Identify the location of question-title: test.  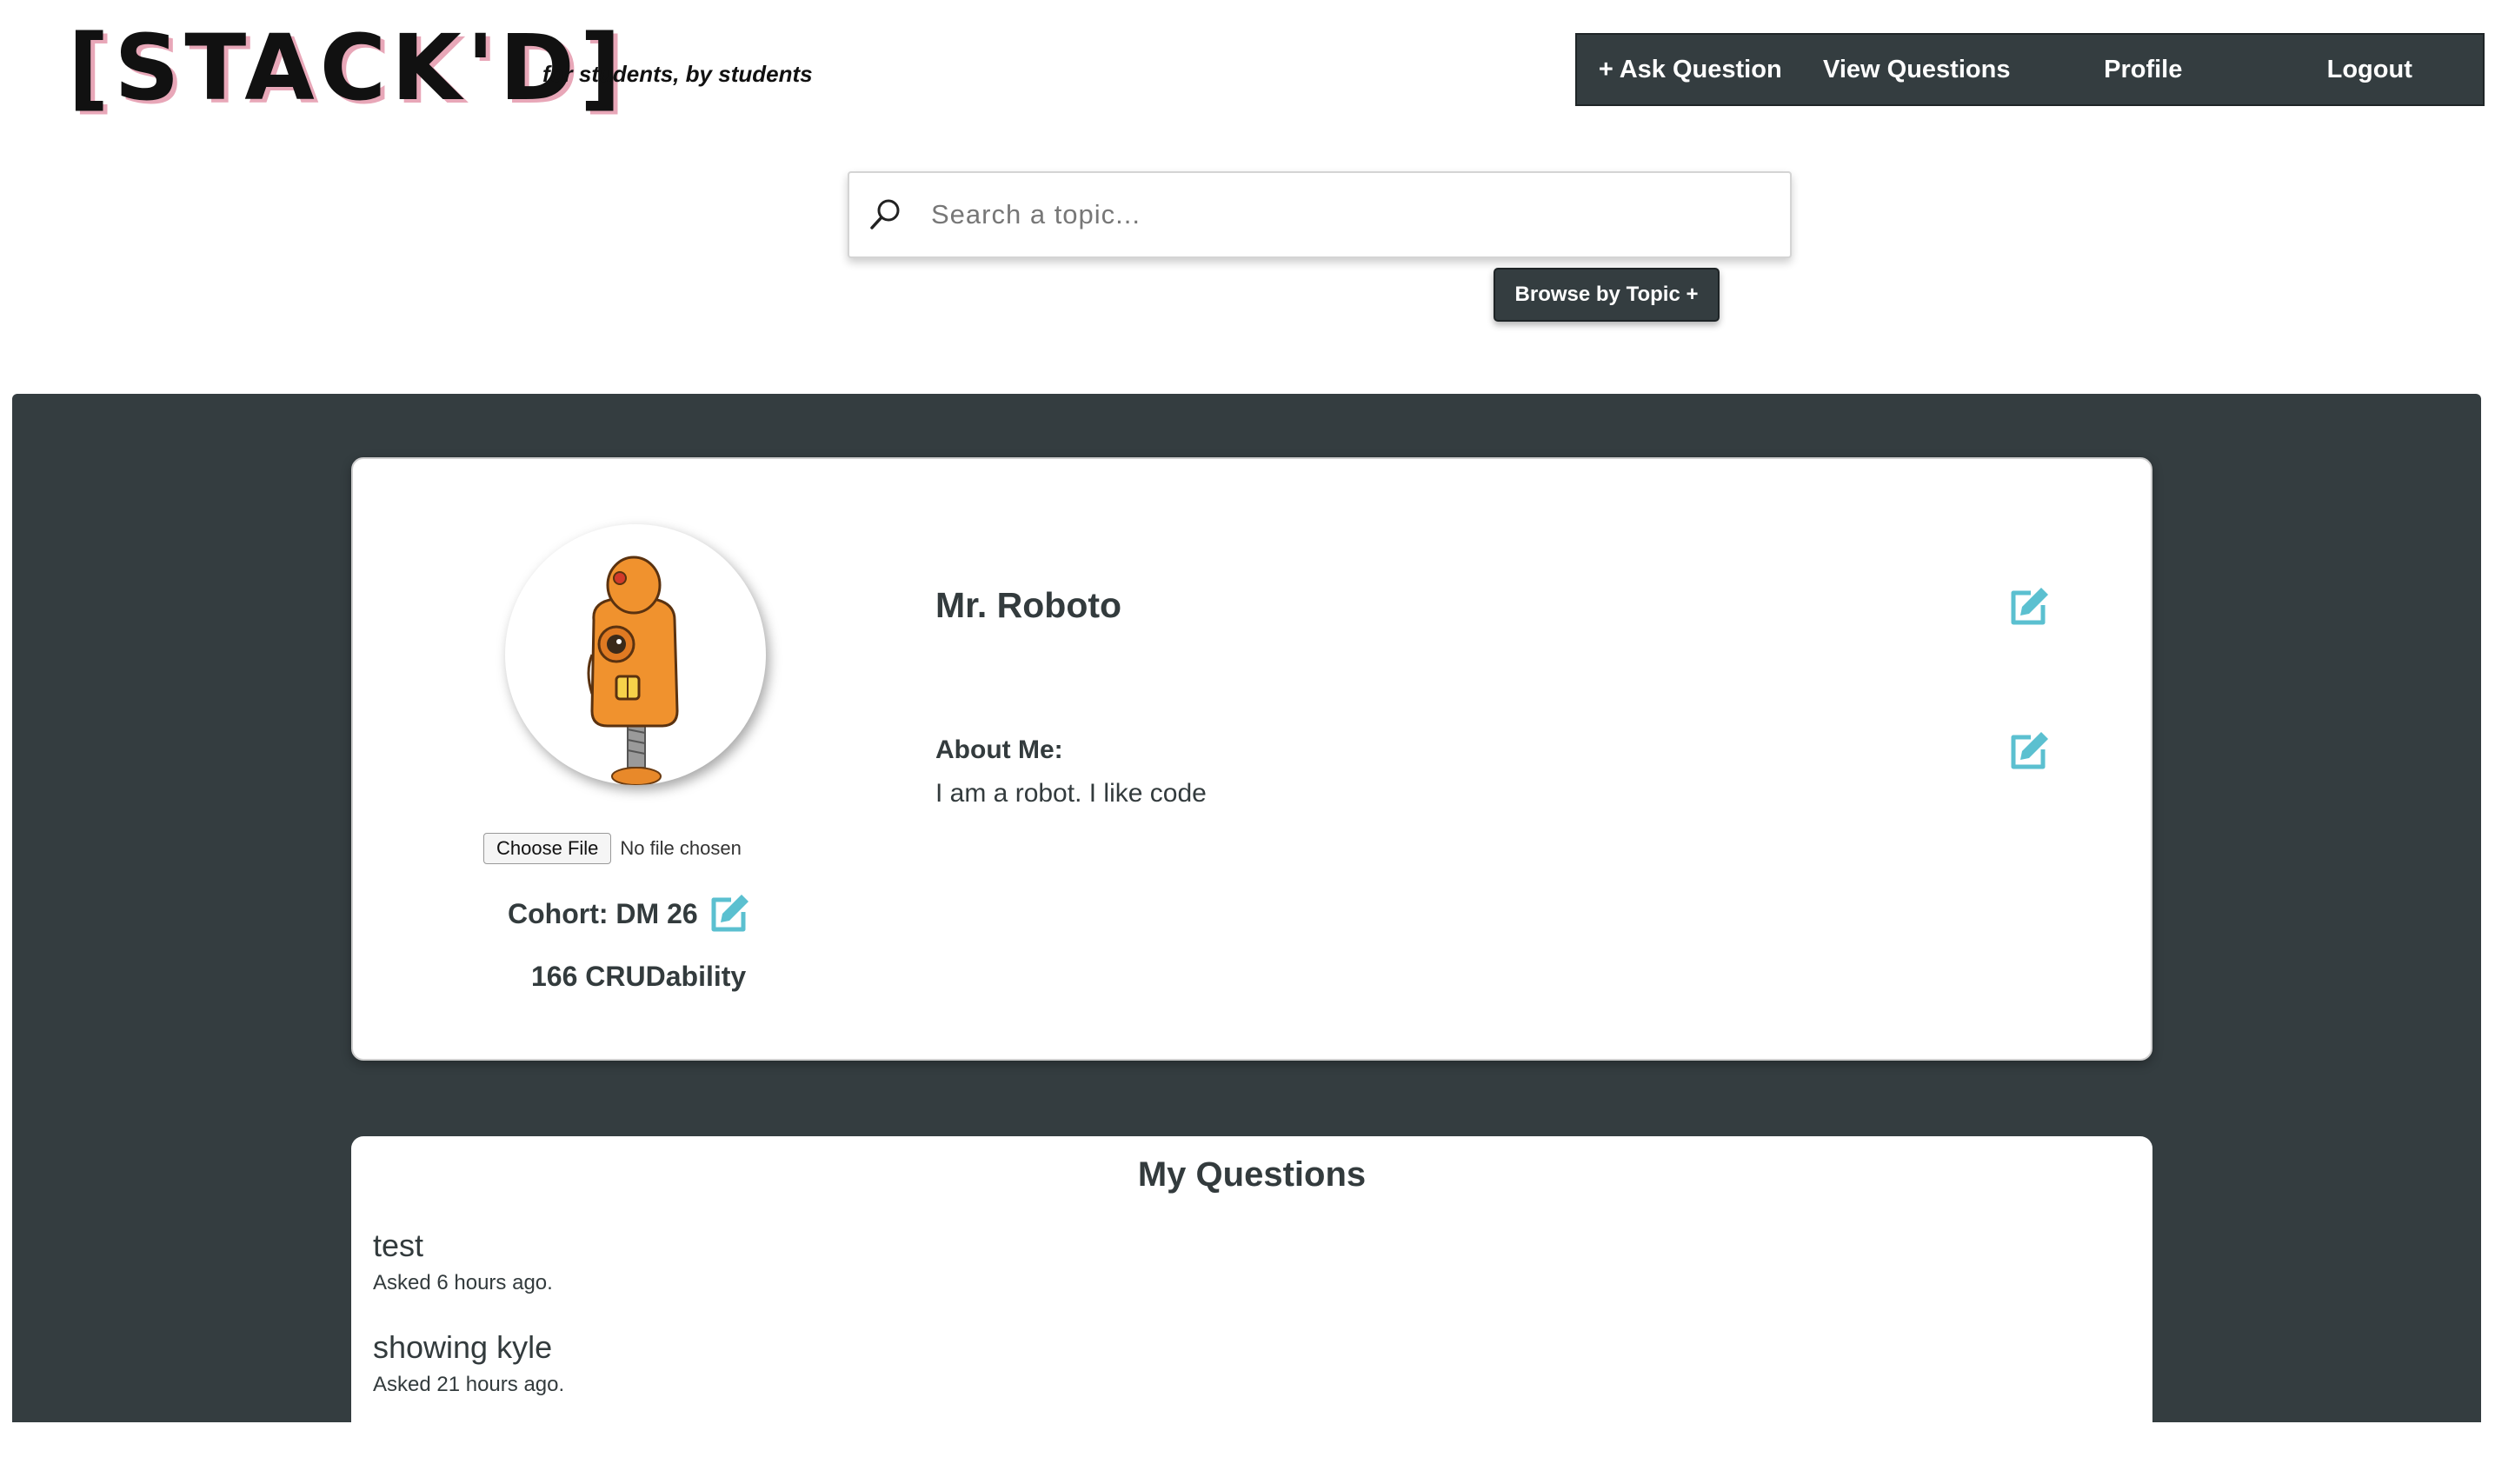
(463, 1246).